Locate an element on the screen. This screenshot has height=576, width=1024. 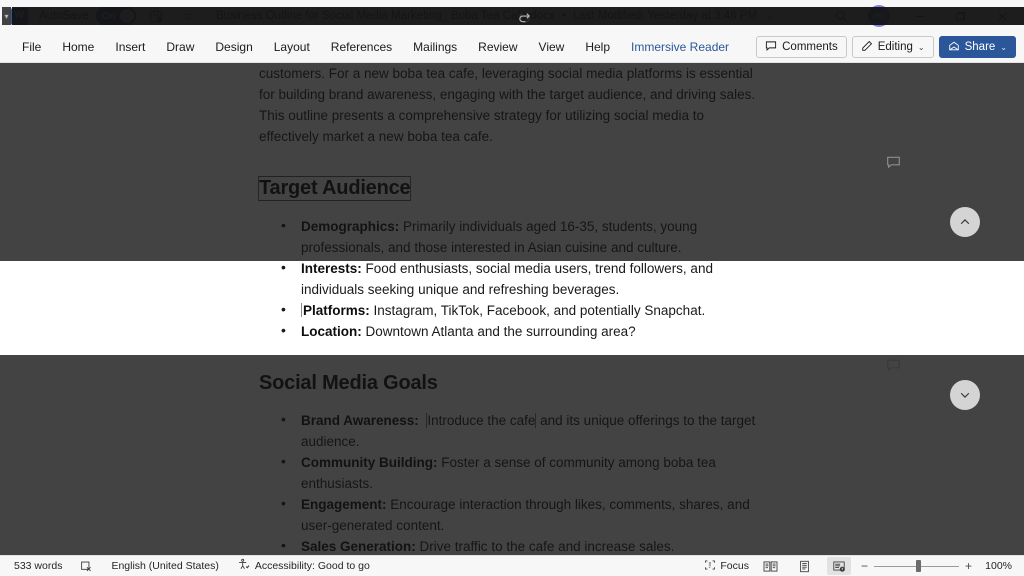
focus-icon is located at coordinates (710, 566).